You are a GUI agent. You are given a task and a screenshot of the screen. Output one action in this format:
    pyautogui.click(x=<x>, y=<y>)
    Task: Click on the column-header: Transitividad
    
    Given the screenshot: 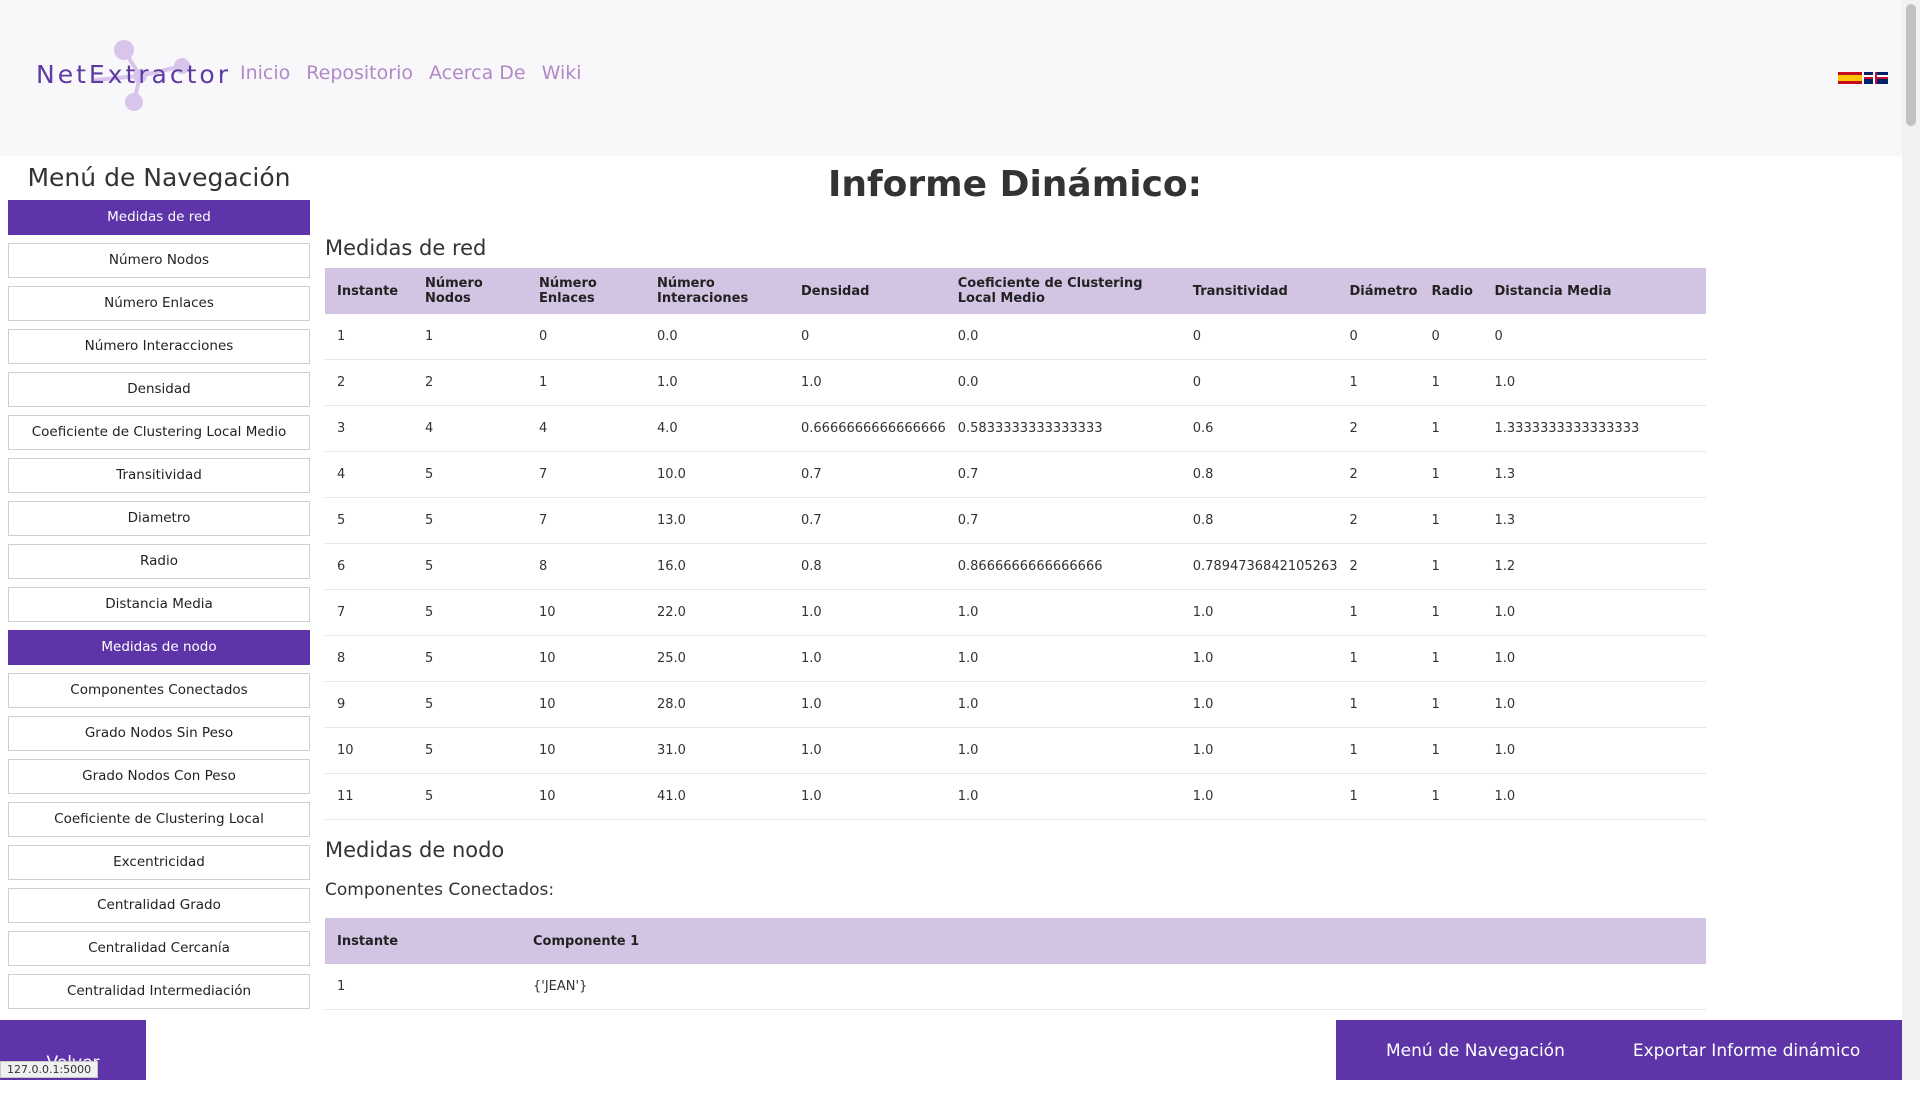 What is the action you would take?
    pyautogui.click(x=1259, y=291)
    